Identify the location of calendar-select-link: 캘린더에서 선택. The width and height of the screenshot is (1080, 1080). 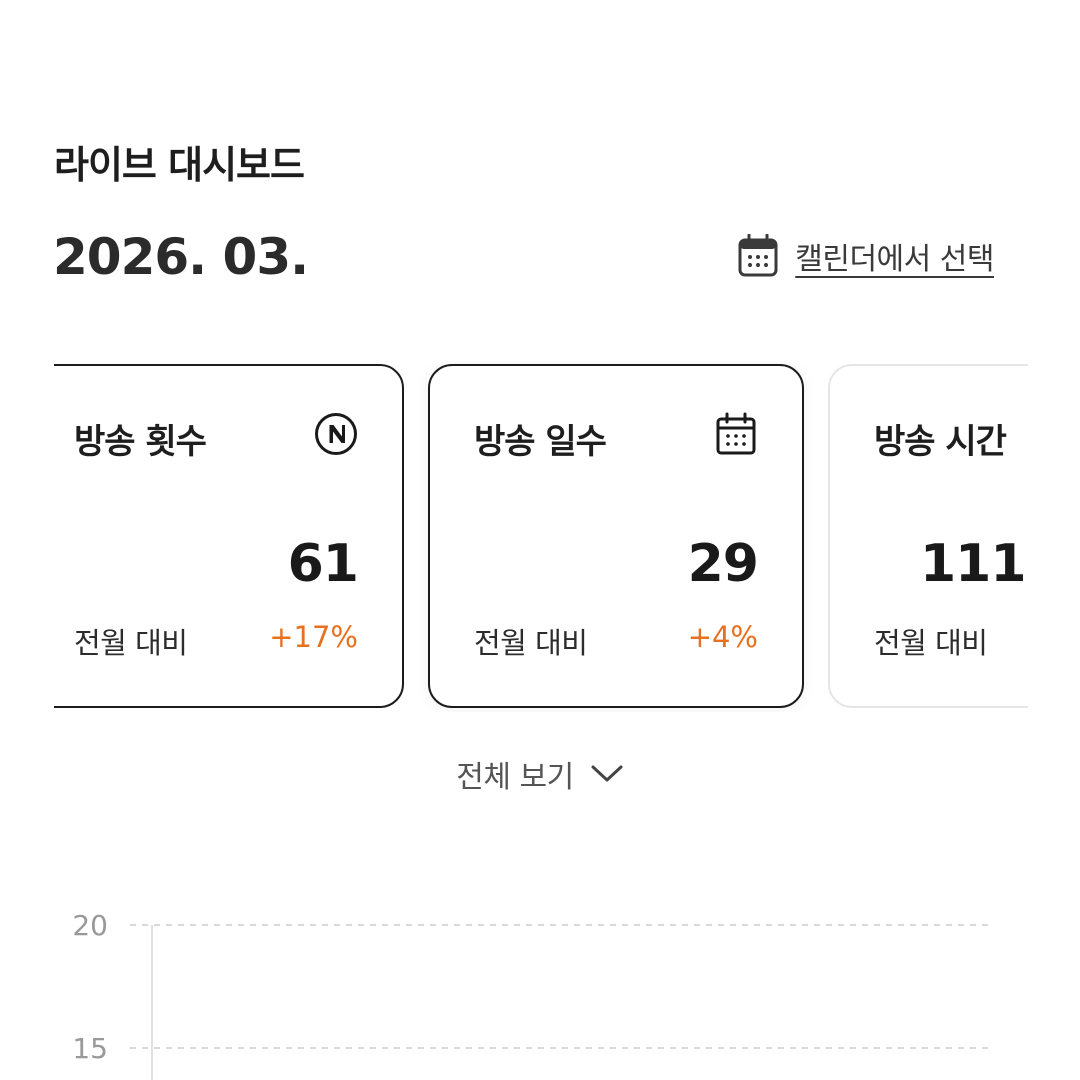
(865, 256).